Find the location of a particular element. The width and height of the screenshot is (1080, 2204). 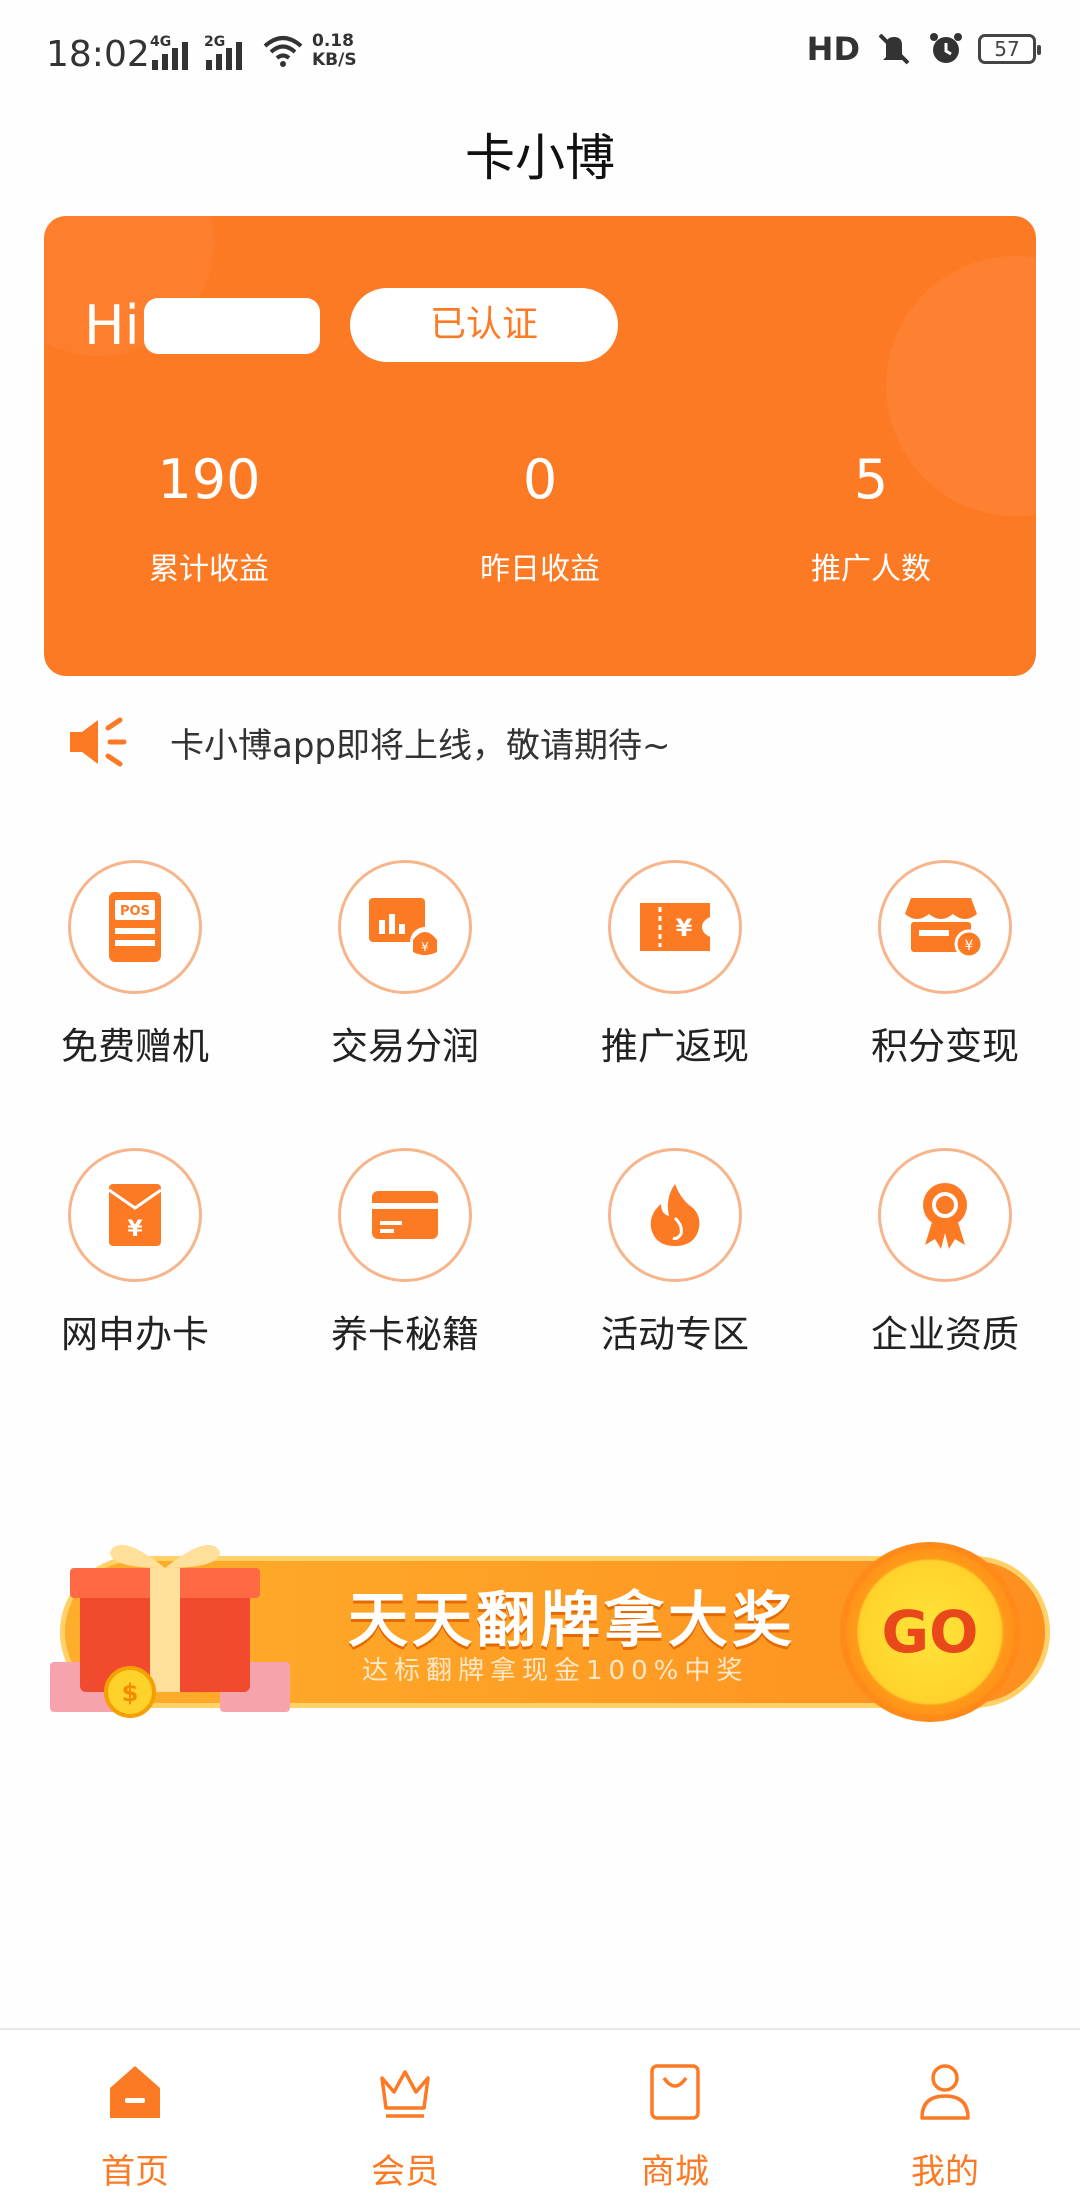

hd-label: HD is located at coordinates (833, 49).